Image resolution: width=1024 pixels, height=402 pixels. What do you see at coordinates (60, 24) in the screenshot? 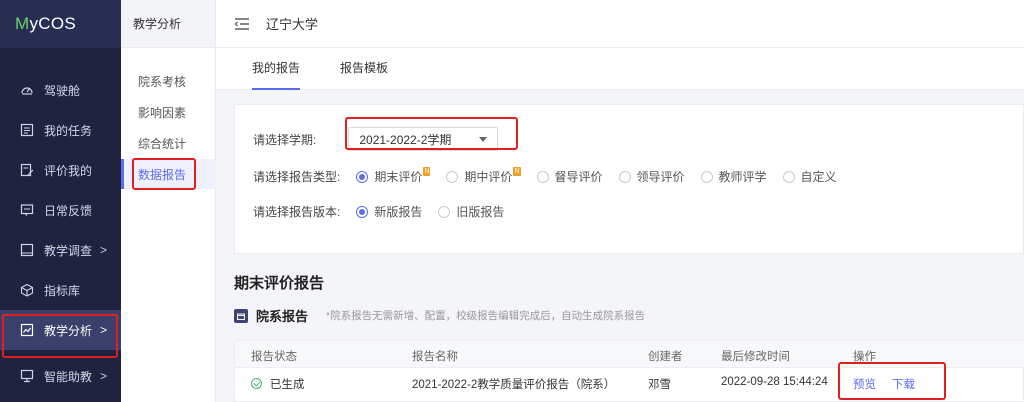
I see `app-logo: MyCOS` at bounding box center [60, 24].